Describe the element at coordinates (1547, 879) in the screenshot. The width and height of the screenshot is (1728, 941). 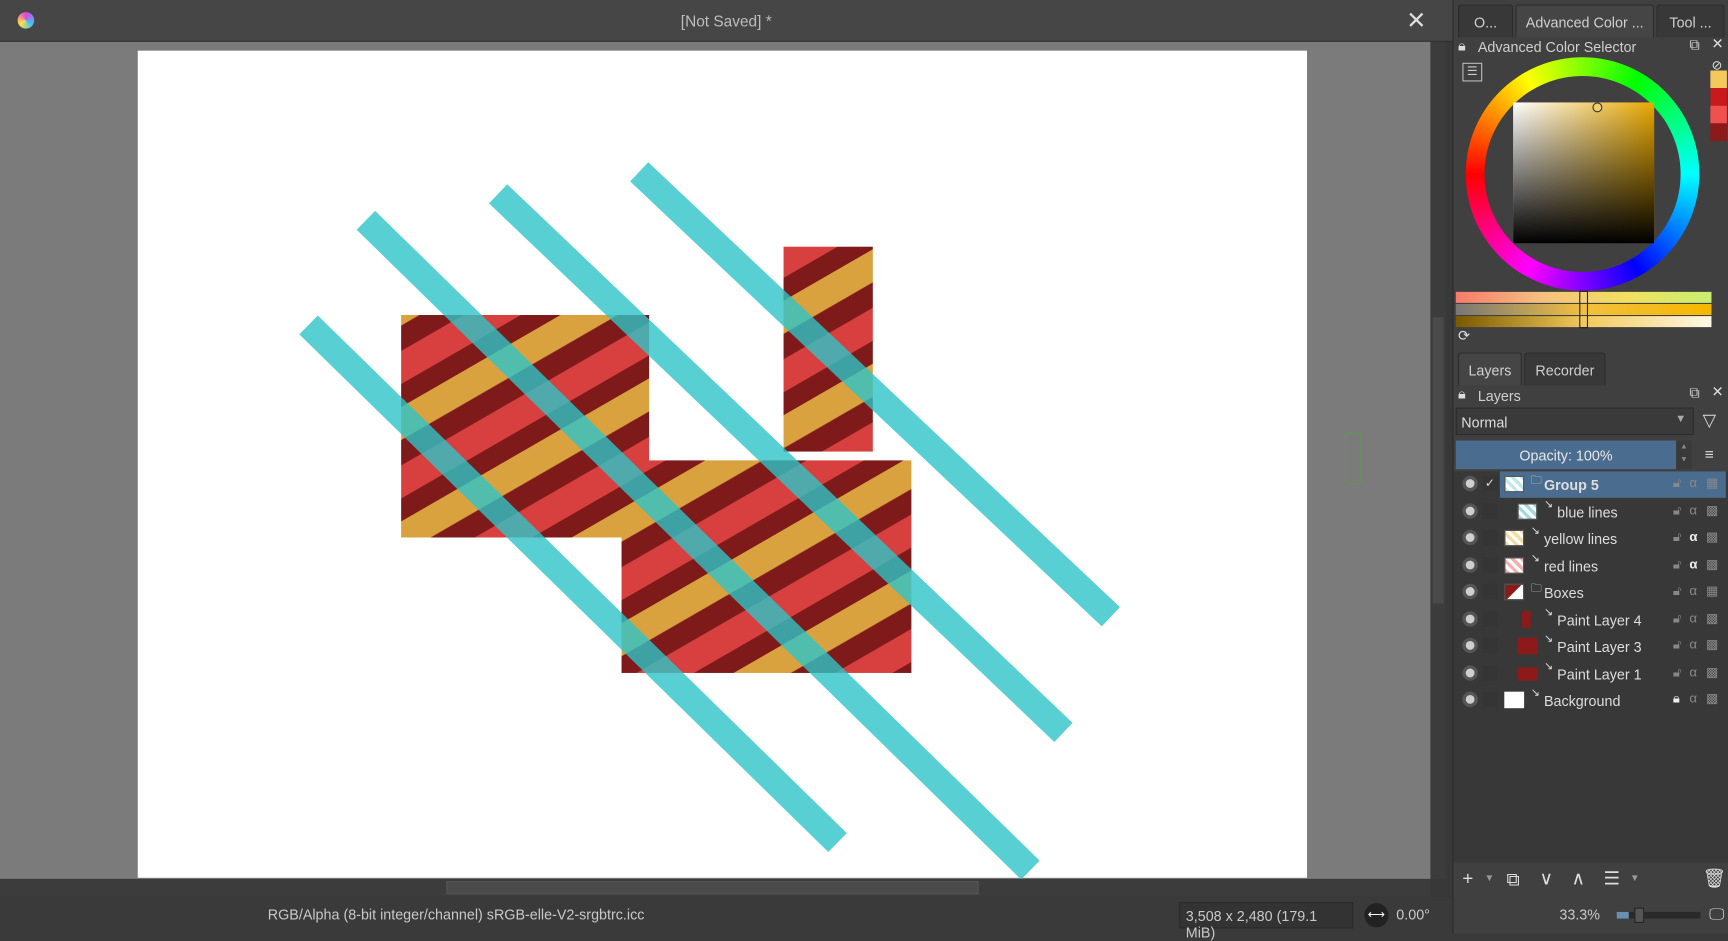
I see `move-layer-down-icon: ∨` at that location.